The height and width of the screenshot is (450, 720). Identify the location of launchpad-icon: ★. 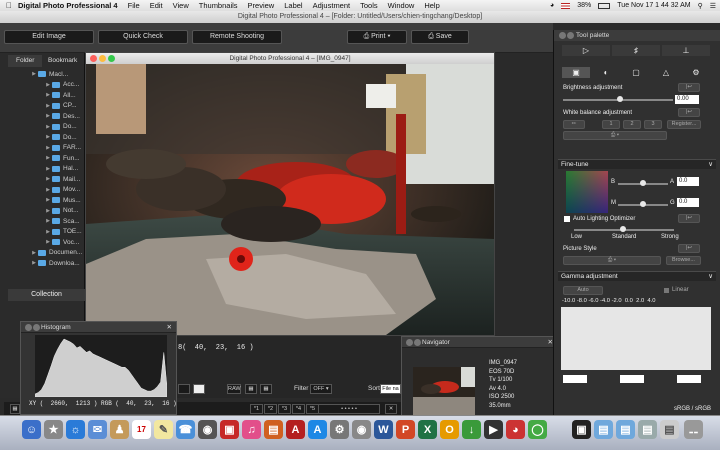
(53, 429).